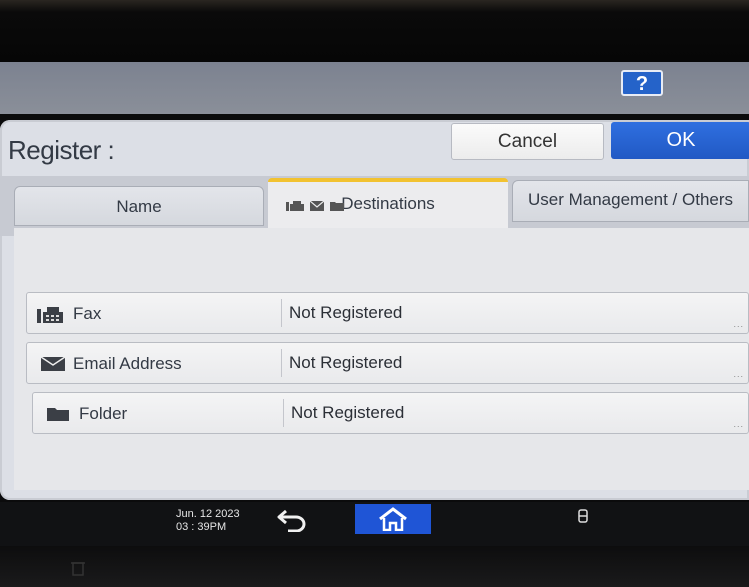  Describe the element at coordinates (292, 520) in the screenshot. I see `back-icon` at that location.